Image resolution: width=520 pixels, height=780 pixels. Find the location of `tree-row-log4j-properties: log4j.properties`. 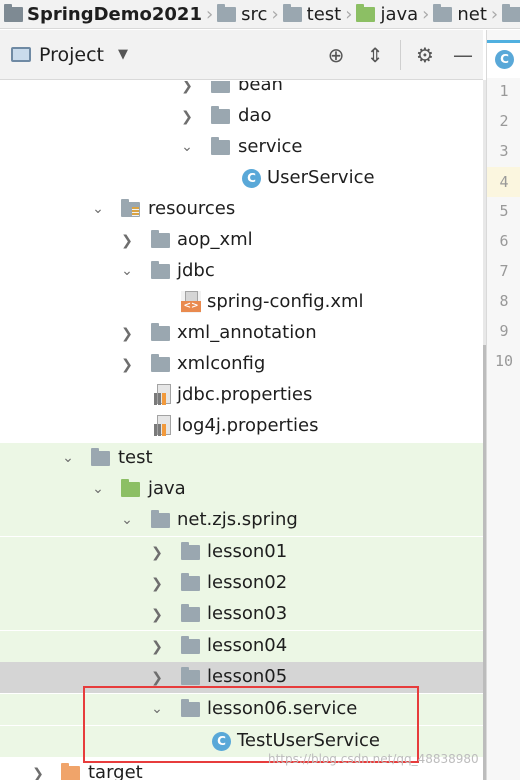

tree-row-log4j-properties: log4j.properties is located at coordinates (241, 426).